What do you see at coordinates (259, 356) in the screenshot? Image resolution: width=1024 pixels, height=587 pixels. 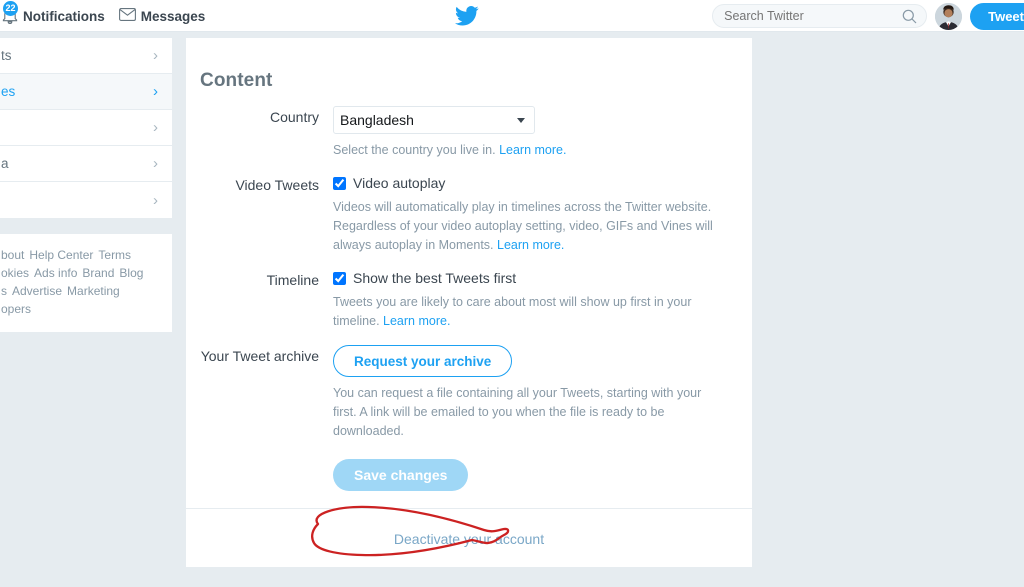 I see `archive-label: Your Tweet archive` at bounding box center [259, 356].